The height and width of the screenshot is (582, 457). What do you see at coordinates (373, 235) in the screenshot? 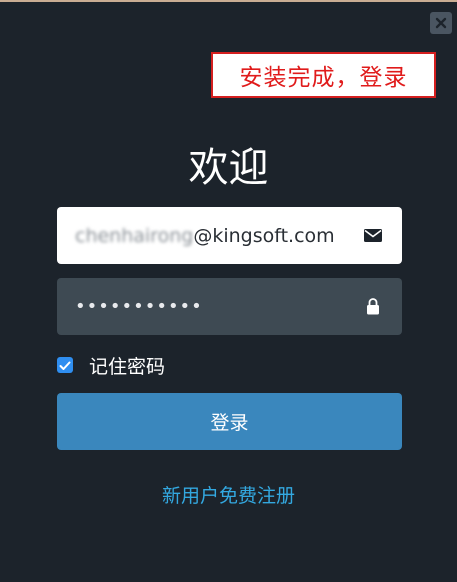
I see `envelope-icon` at bounding box center [373, 235].